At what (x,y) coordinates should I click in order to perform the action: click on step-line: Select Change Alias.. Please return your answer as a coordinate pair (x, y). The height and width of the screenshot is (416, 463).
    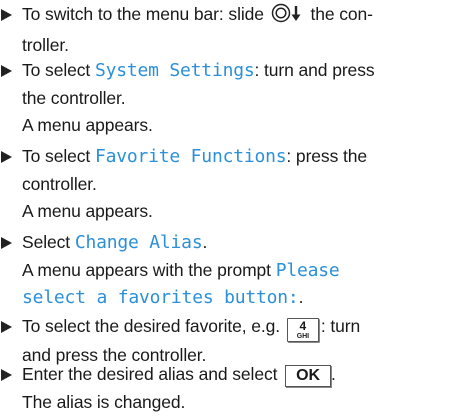
    Looking at the image, I should click on (237, 243).